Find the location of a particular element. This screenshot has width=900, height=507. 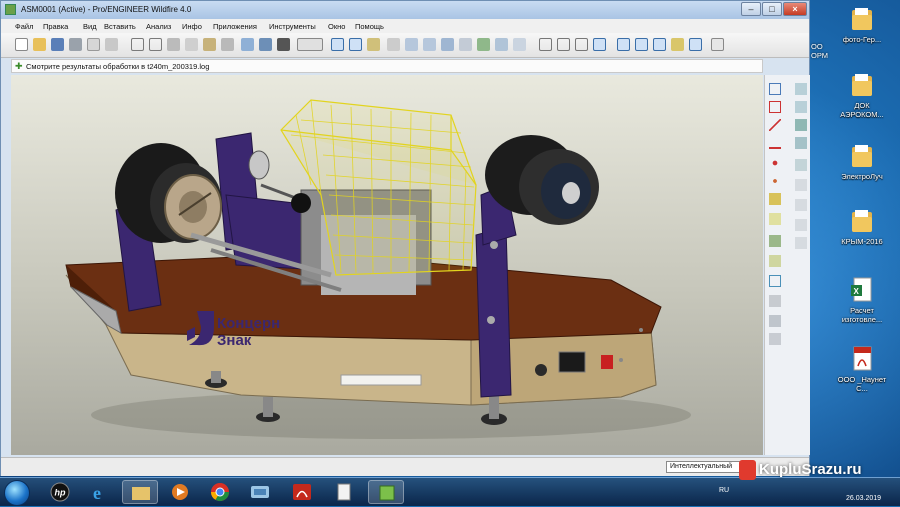

orient-icon is located at coordinates (355, 44).